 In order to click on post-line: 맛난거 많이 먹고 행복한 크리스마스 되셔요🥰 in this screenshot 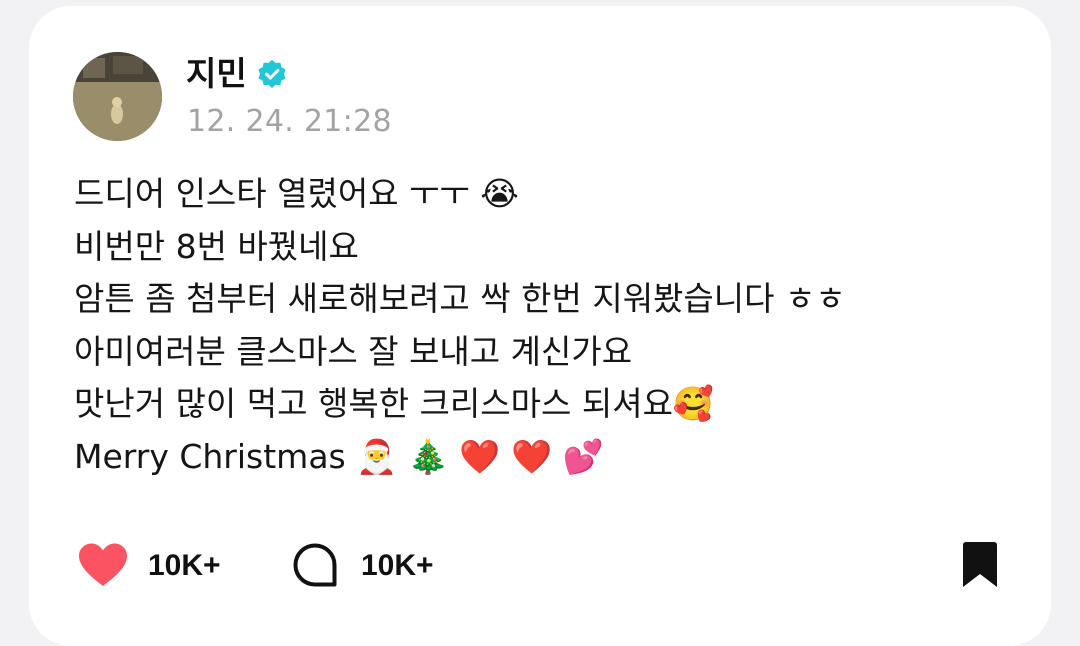, I will do `click(394, 404)`.